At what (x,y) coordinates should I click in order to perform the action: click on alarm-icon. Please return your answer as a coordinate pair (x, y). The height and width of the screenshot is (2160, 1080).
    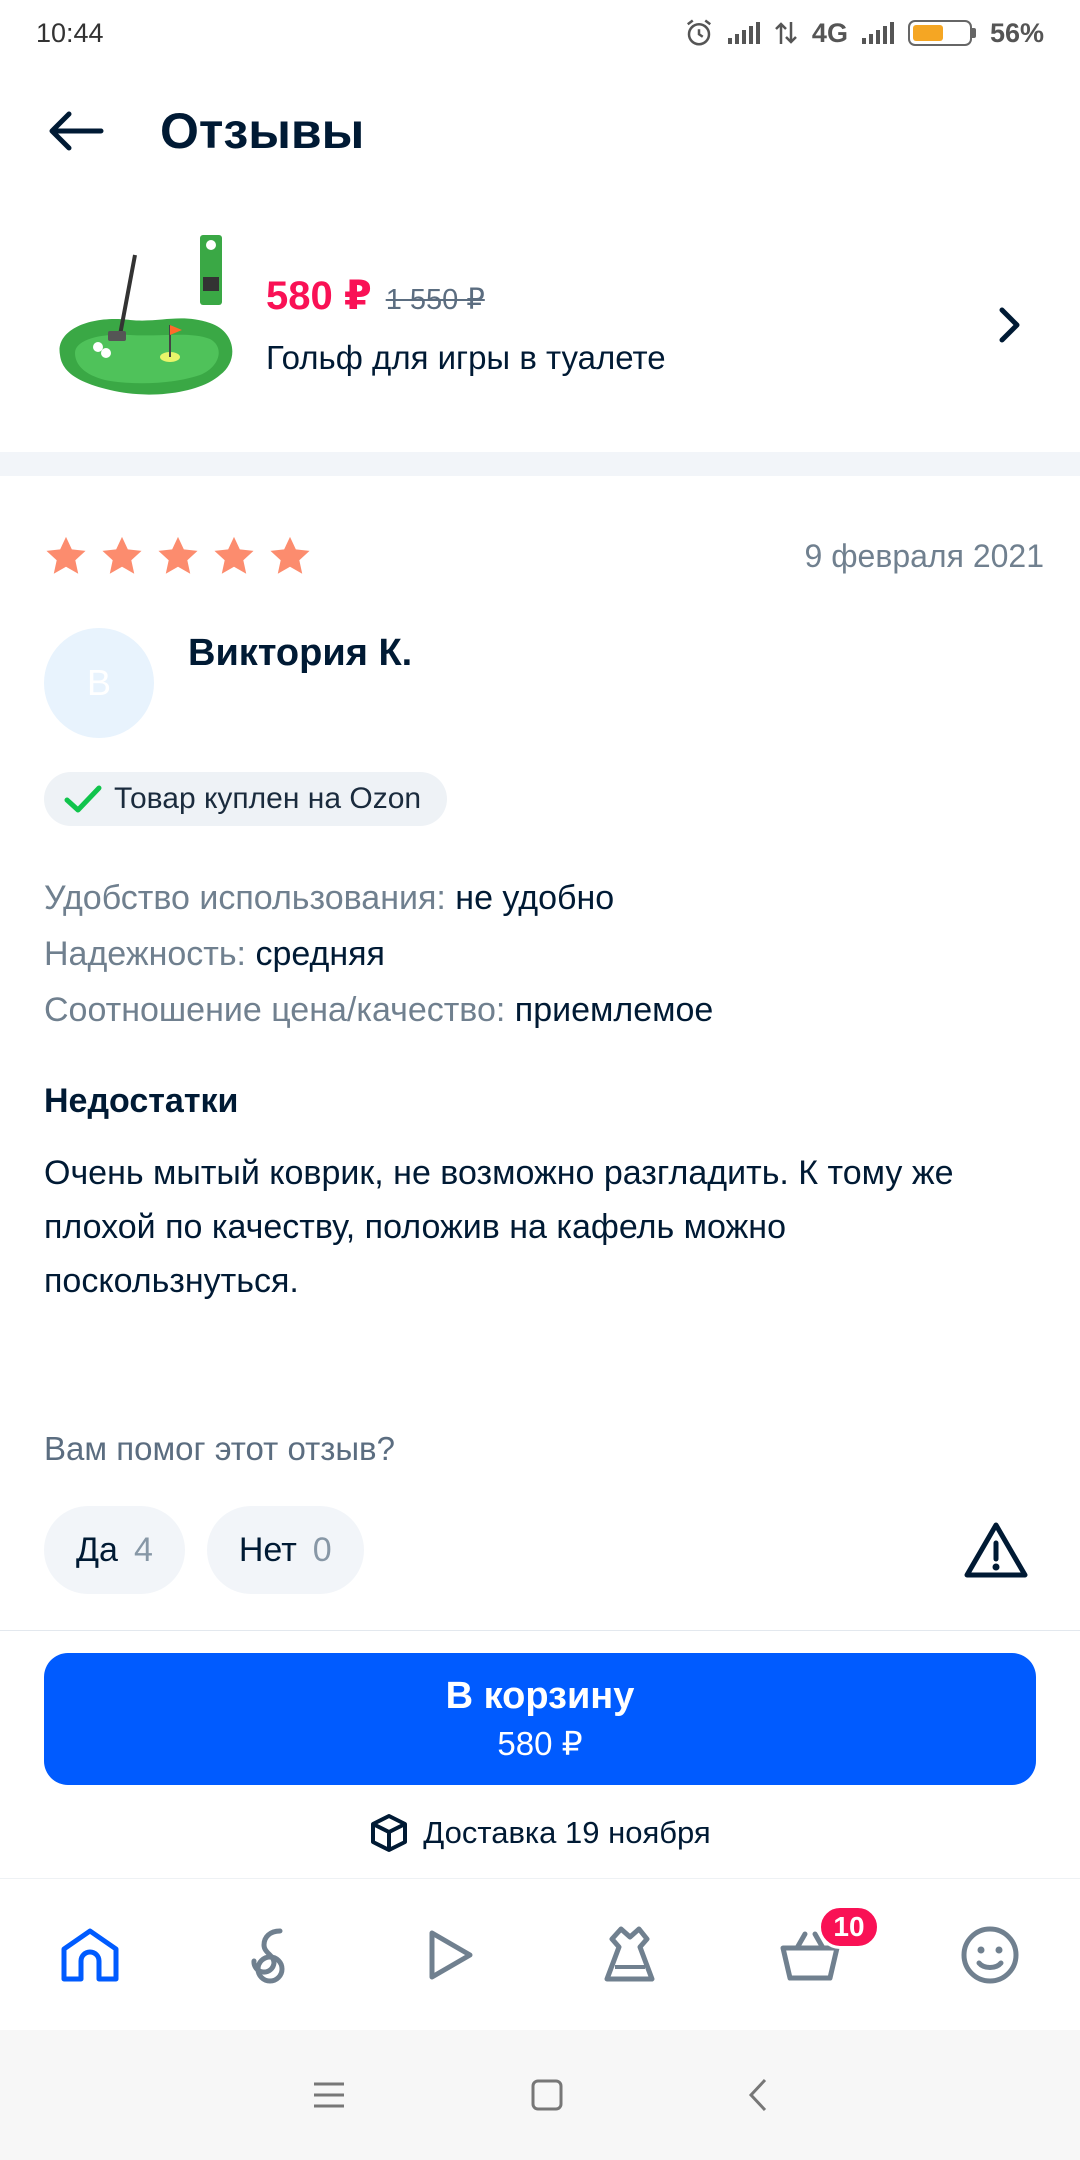
    Looking at the image, I should click on (698, 32).